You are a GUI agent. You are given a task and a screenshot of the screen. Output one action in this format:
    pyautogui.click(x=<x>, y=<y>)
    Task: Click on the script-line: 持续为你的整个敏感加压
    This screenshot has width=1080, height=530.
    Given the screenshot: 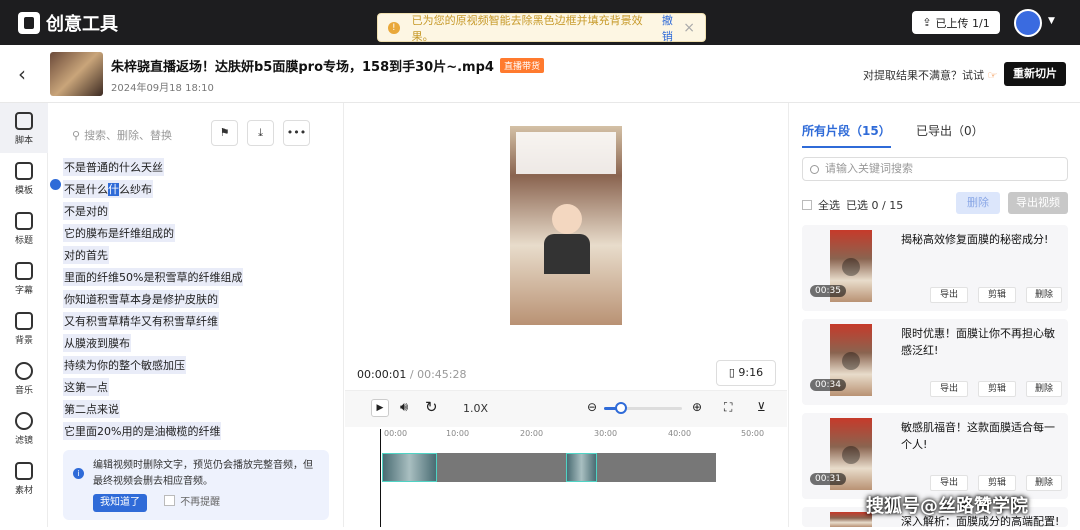 What is the action you would take?
    pyautogui.click(x=124, y=365)
    